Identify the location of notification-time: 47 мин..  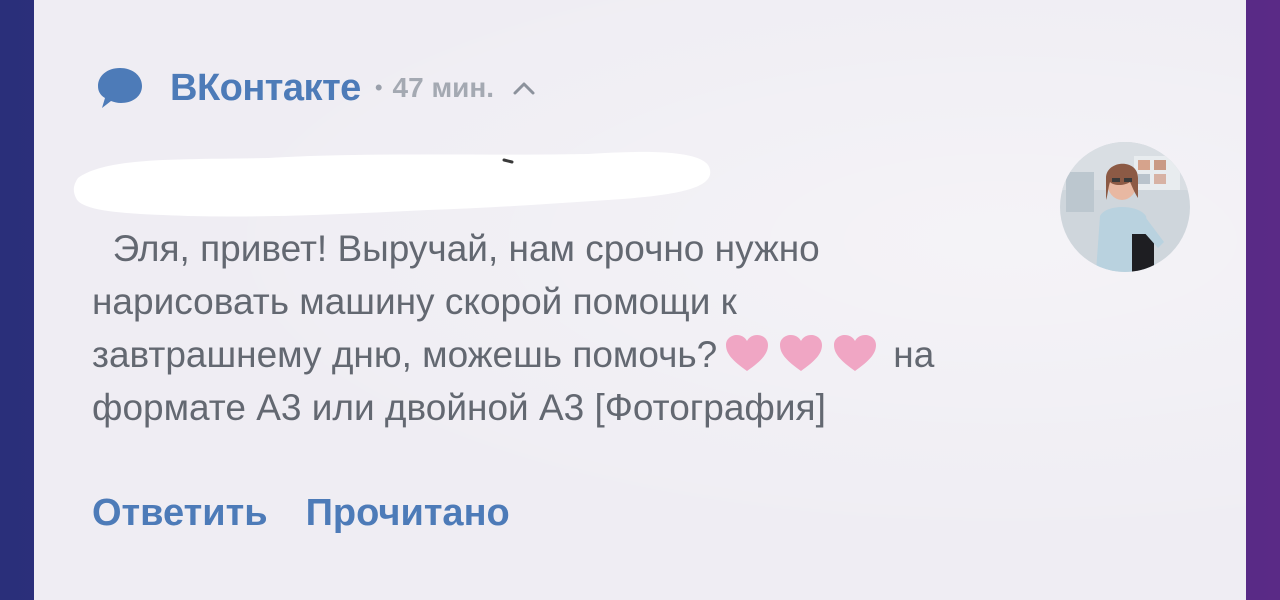
(443, 87).